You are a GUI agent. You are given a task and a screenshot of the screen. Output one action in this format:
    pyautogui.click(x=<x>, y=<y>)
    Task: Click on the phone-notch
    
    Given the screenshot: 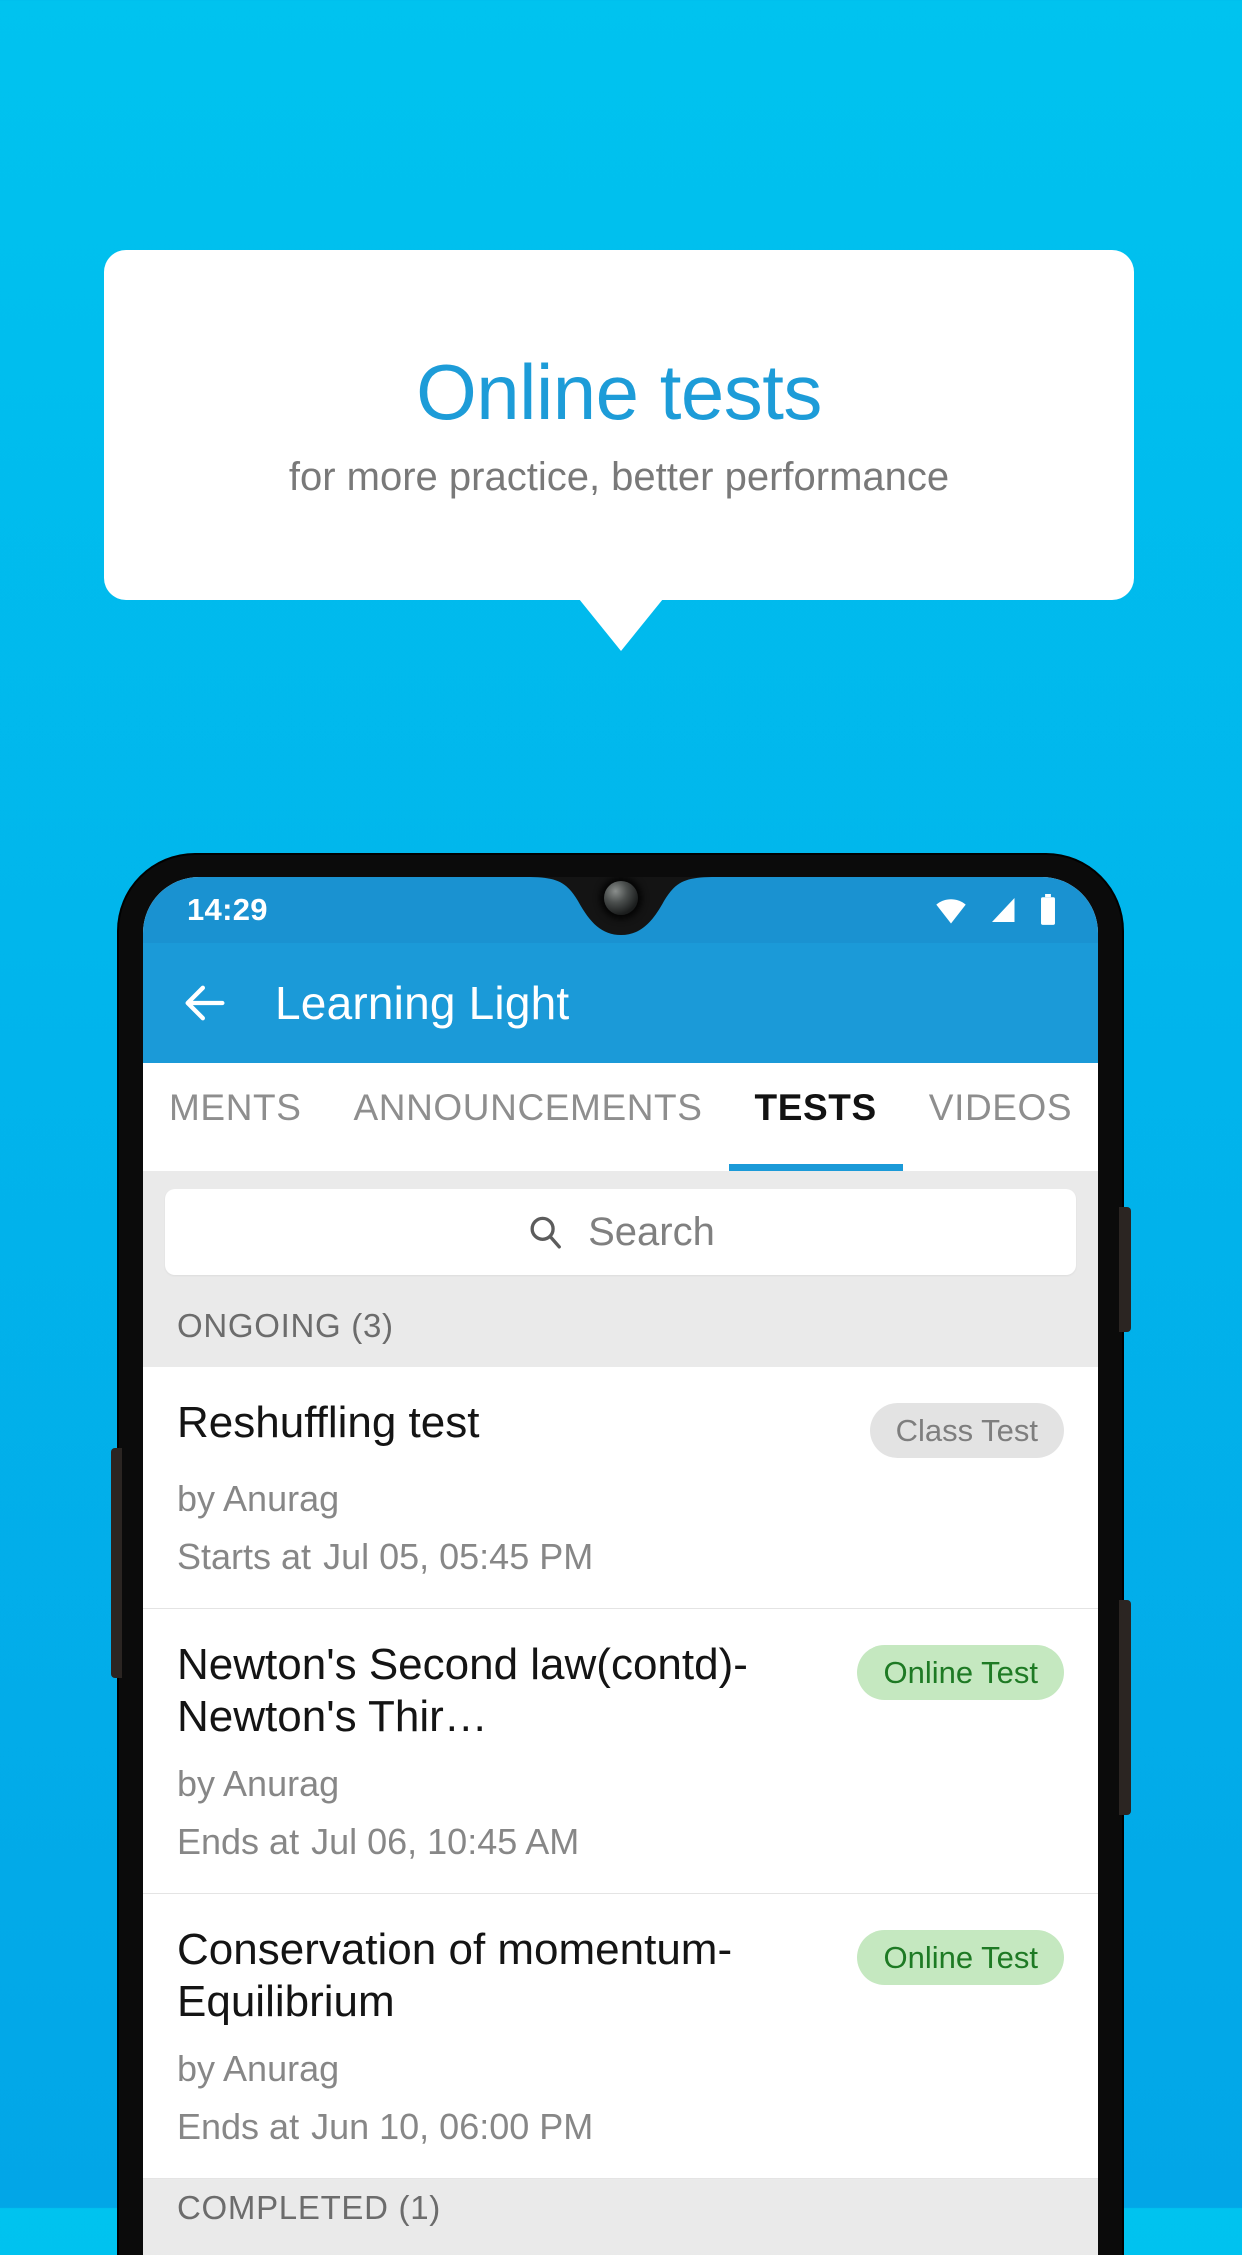 What is the action you would take?
    pyautogui.click(x=620, y=910)
    